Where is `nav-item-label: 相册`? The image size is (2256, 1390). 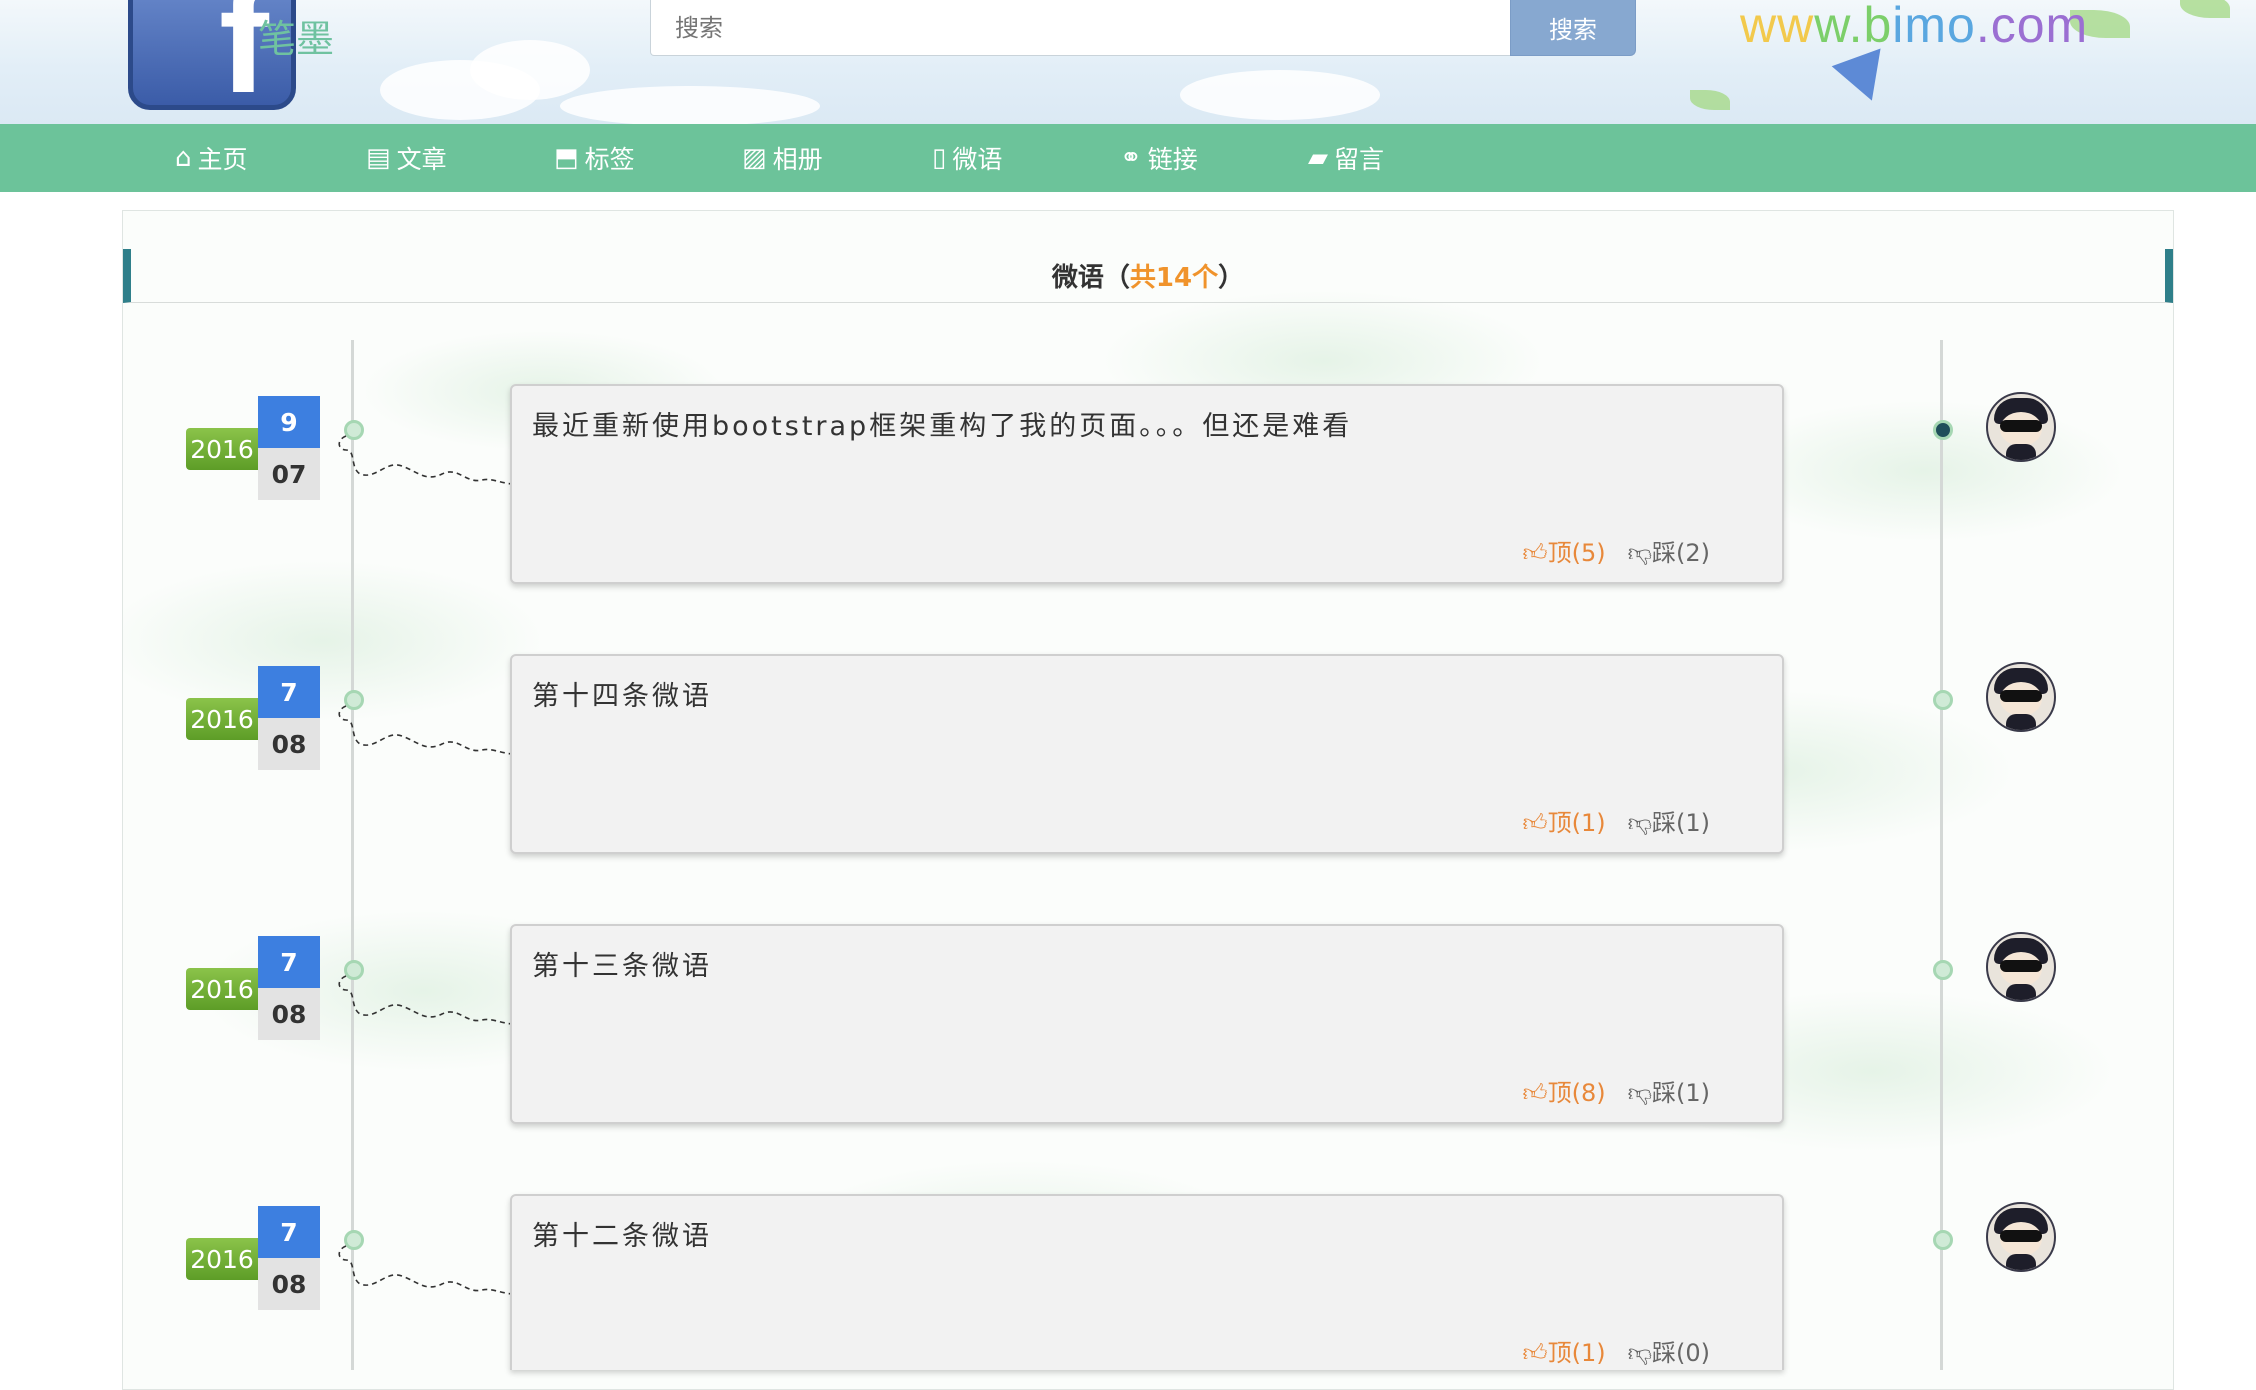
nav-item-label: 相册 is located at coordinates (797, 159).